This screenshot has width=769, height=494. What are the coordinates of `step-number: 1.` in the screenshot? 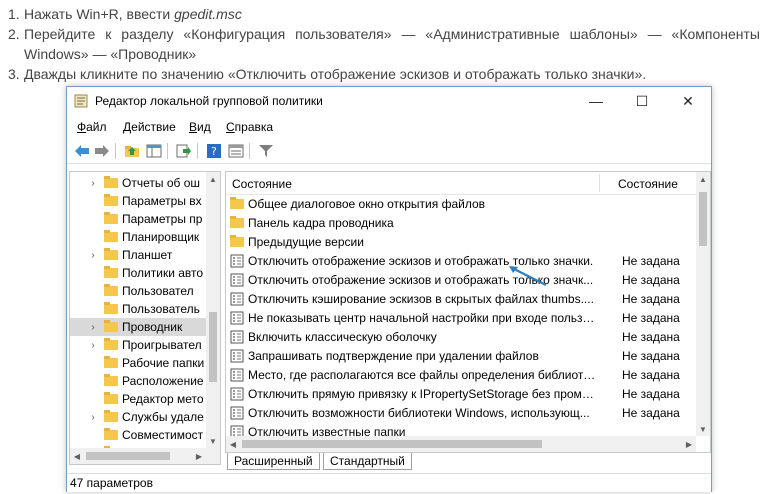 It's located at (14, 14).